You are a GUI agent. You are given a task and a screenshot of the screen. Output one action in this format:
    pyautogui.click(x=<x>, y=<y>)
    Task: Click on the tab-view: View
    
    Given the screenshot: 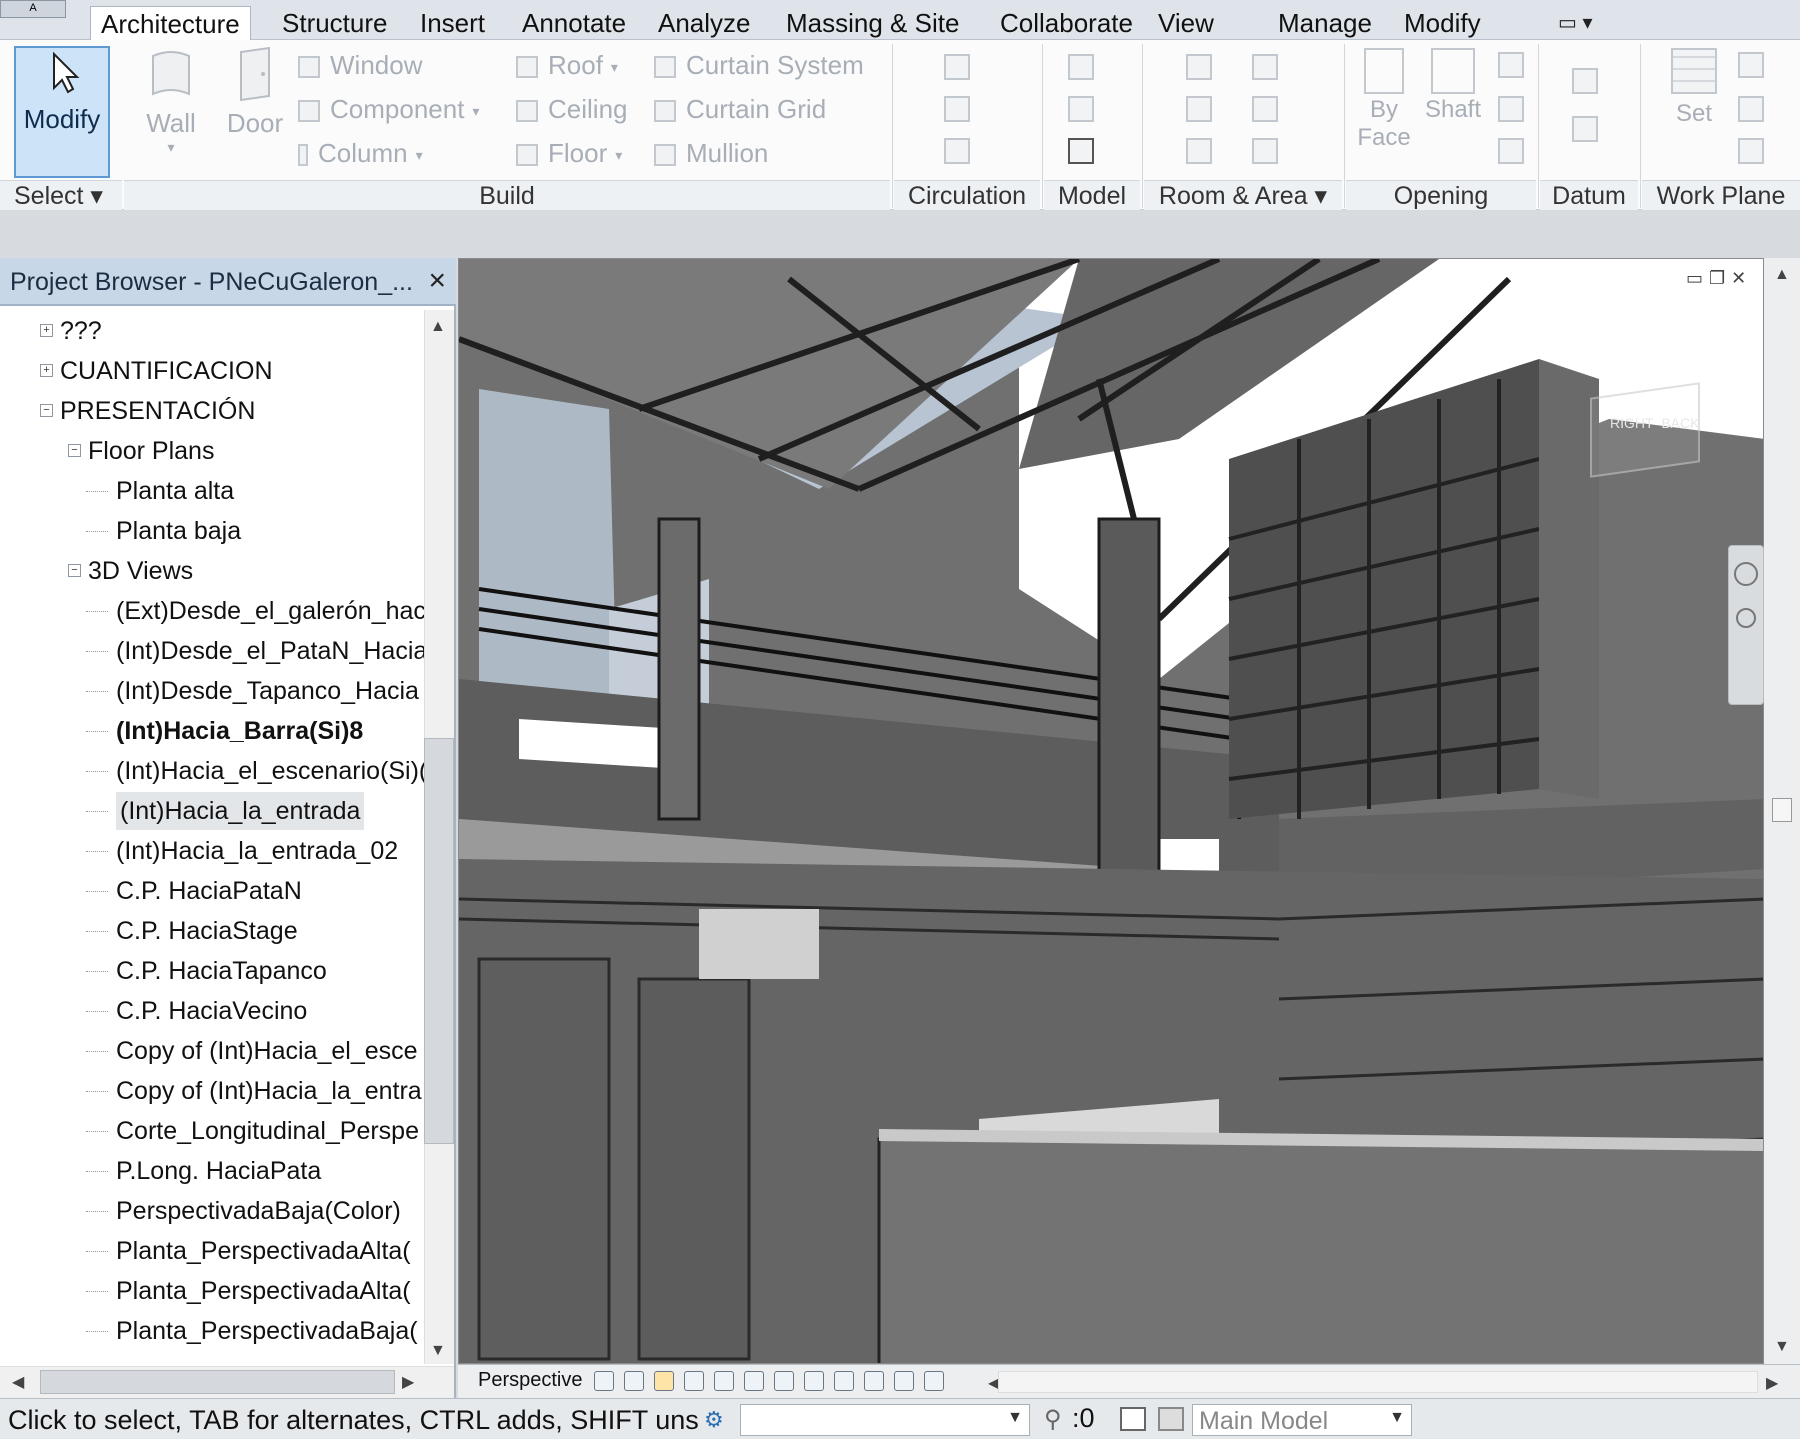 What is the action you would take?
    pyautogui.click(x=1186, y=23)
    